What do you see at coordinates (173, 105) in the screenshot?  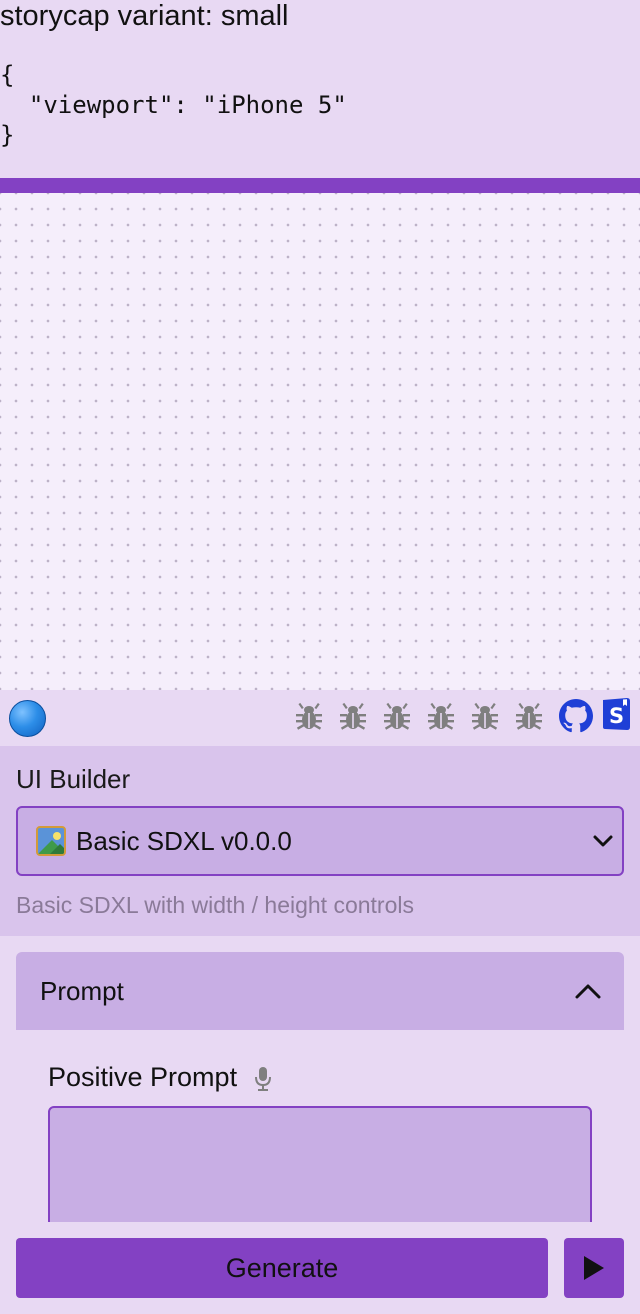 I see `variant-config-code: { "viewport": "iPhone 5" }` at bounding box center [173, 105].